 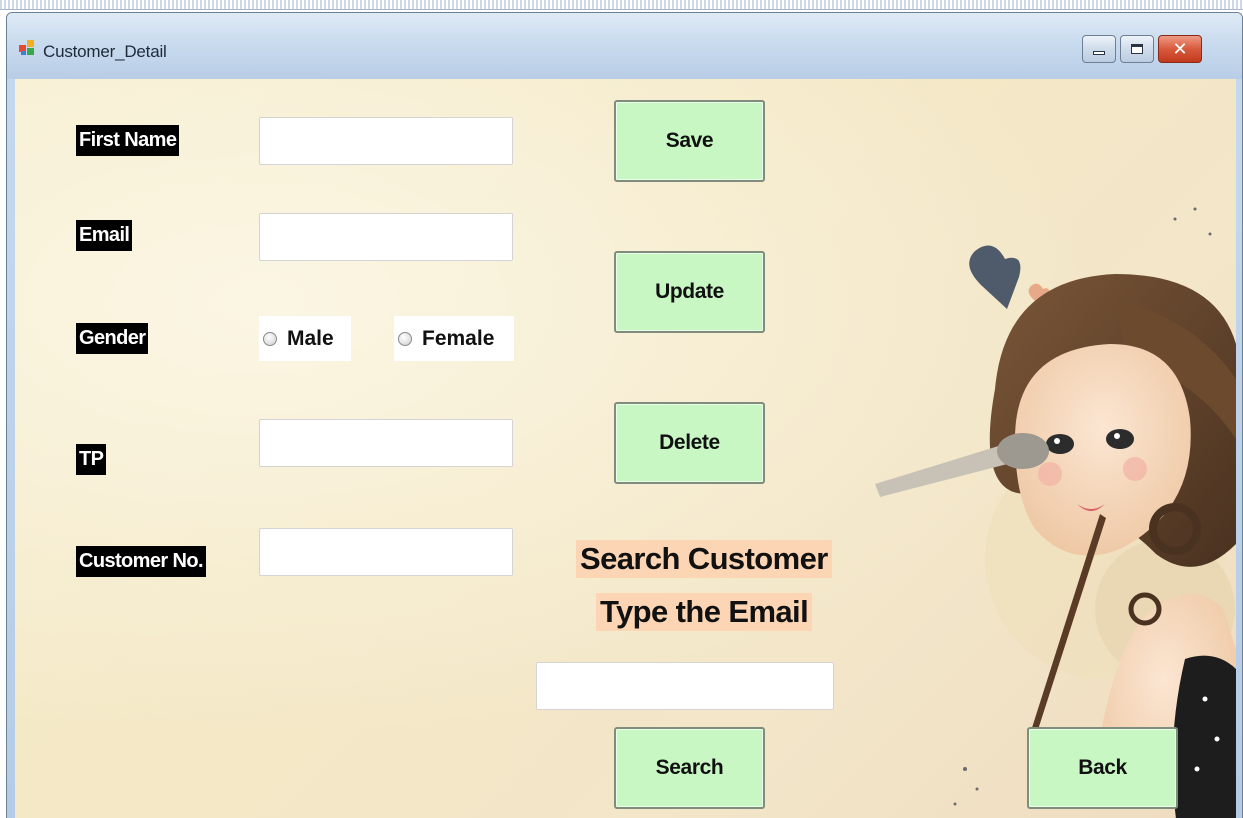 I want to click on first-name-input, so click(x=386, y=141).